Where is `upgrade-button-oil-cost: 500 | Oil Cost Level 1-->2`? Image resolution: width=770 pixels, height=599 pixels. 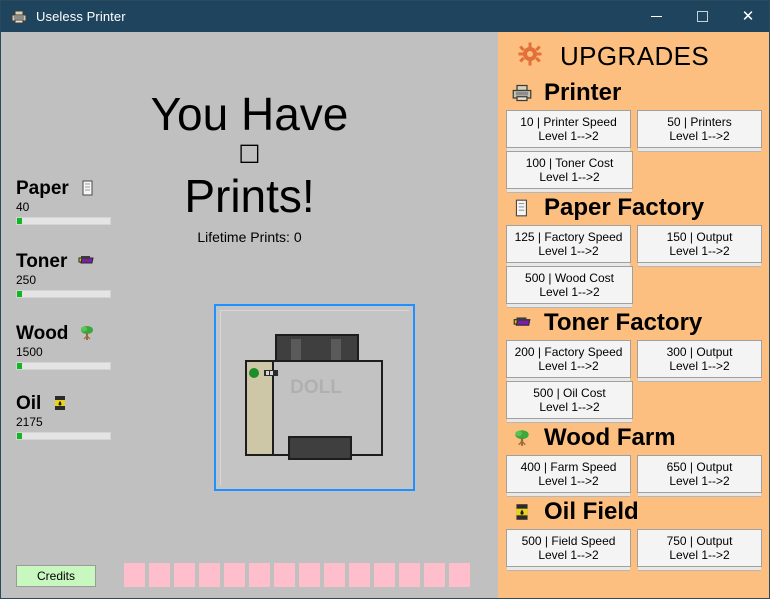
upgrade-button-oil-cost: 500 | Oil Cost Level 1-->2 is located at coordinates (569, 400).